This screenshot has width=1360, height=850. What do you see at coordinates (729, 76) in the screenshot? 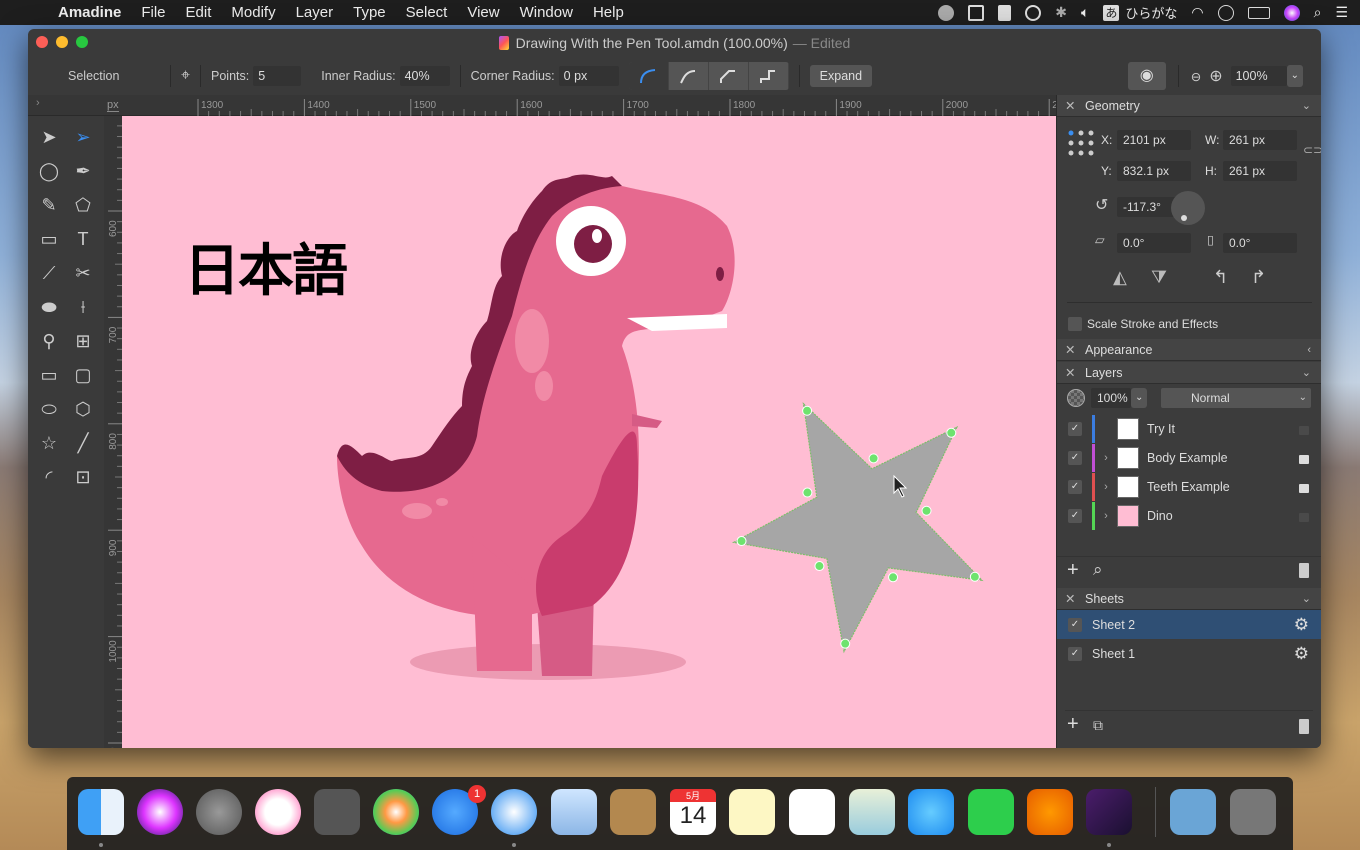
I see `chamfer-corner-icon` at bounding box center [729, 76].